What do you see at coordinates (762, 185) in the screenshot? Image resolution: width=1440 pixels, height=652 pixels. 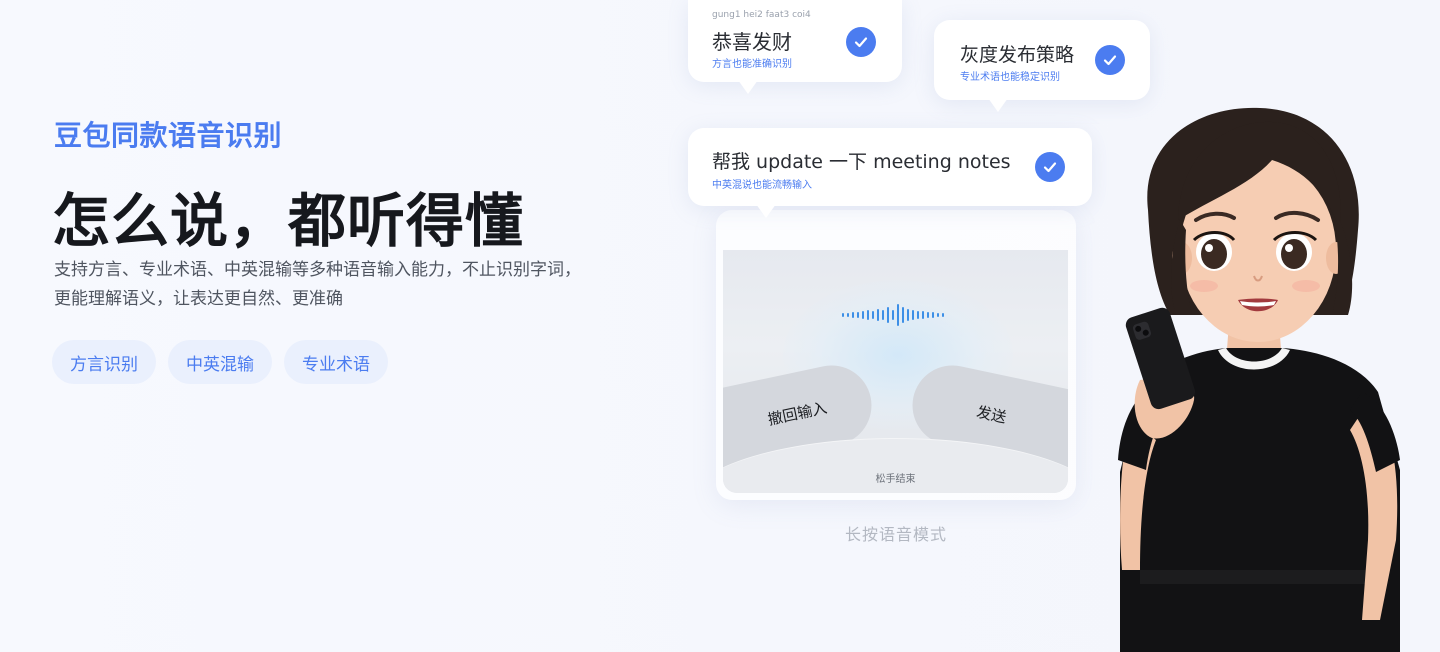 I see `bubble-subtitle: 中英混说也能流畅输入` at bounding box center [762, 185].